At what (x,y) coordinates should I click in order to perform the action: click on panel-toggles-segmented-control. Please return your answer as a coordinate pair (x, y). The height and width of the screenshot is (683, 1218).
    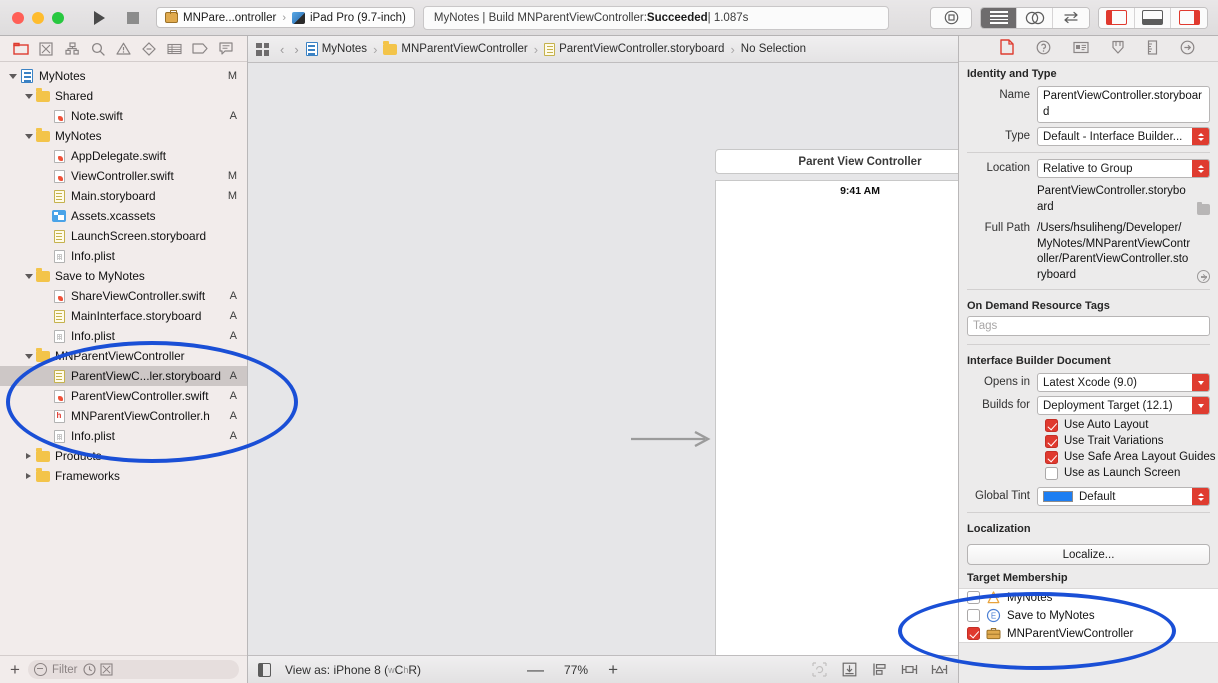
    Looking at the image, I should click on (1153, 17).